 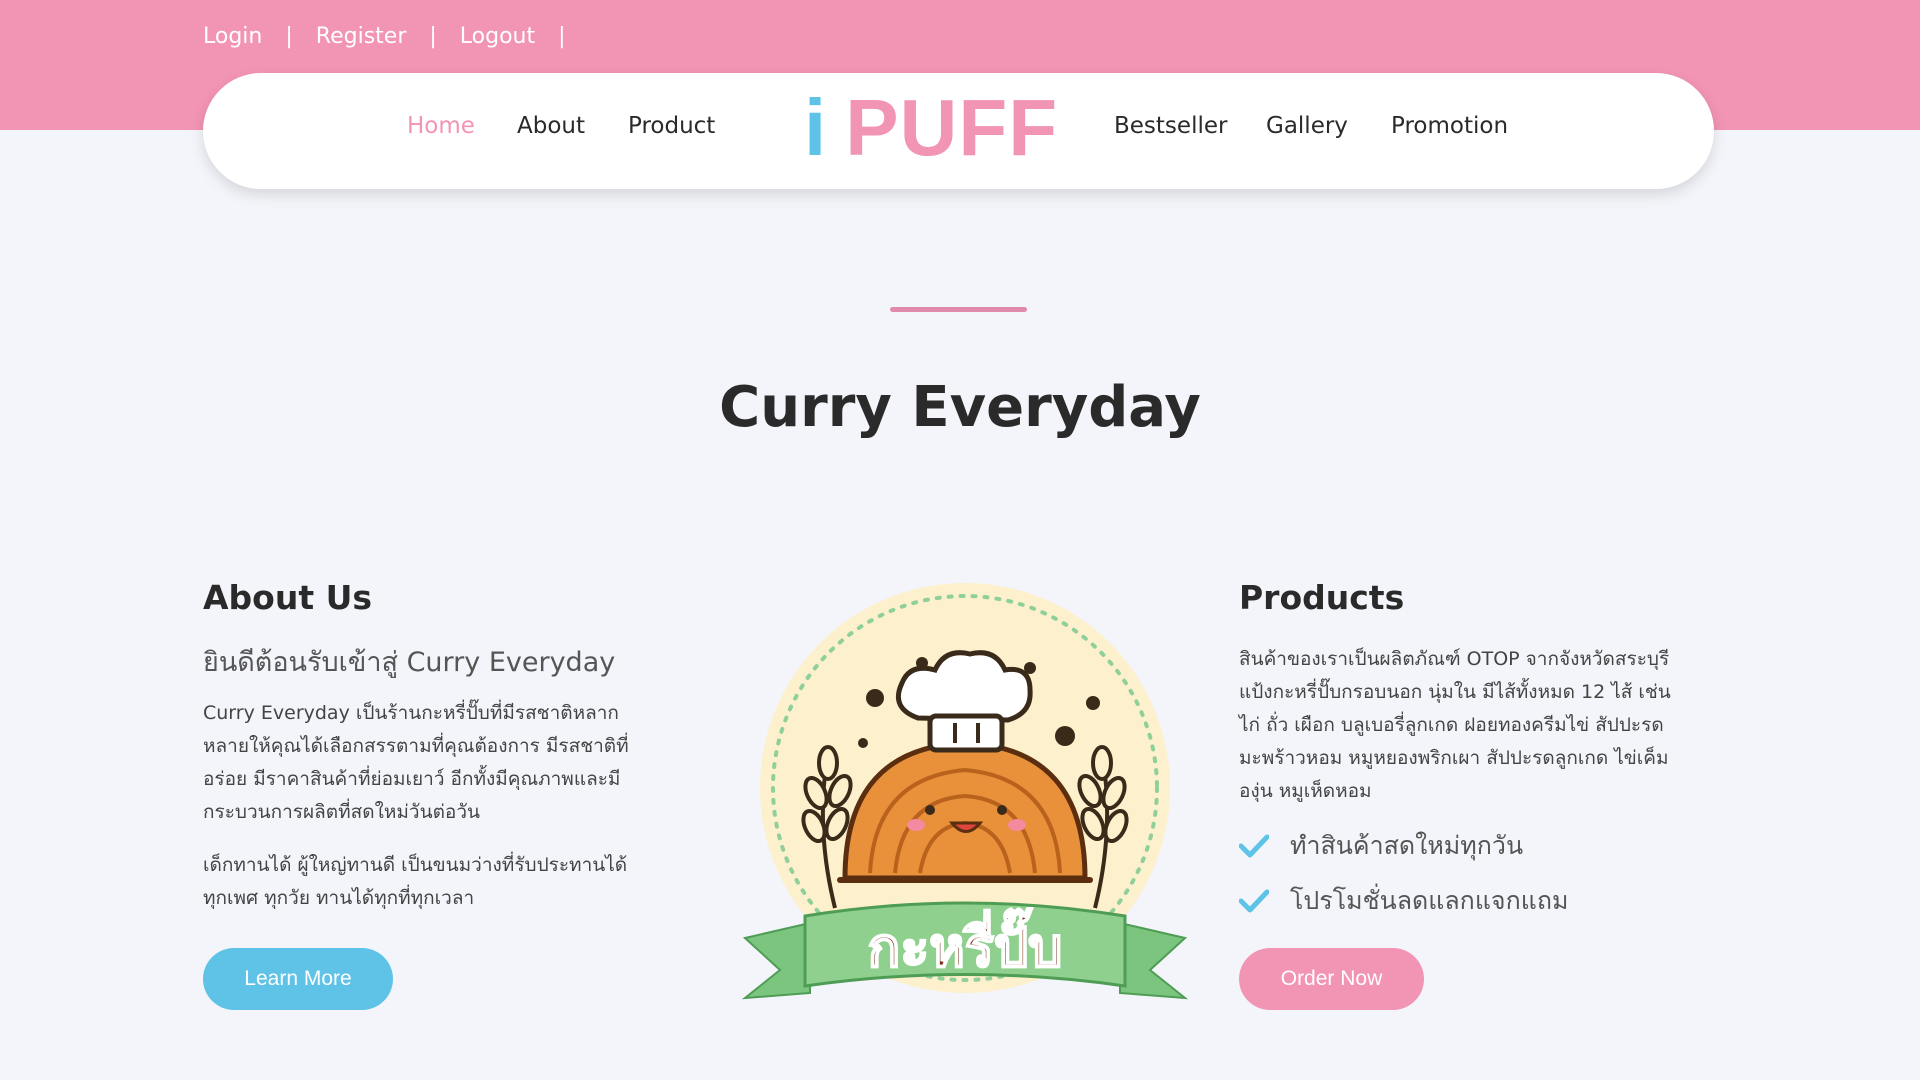 What do you see at coordinates (1170, 126) in the screenshot?
I see `nav-bestseller: Bestseller` at bounding box center [1170, 126].